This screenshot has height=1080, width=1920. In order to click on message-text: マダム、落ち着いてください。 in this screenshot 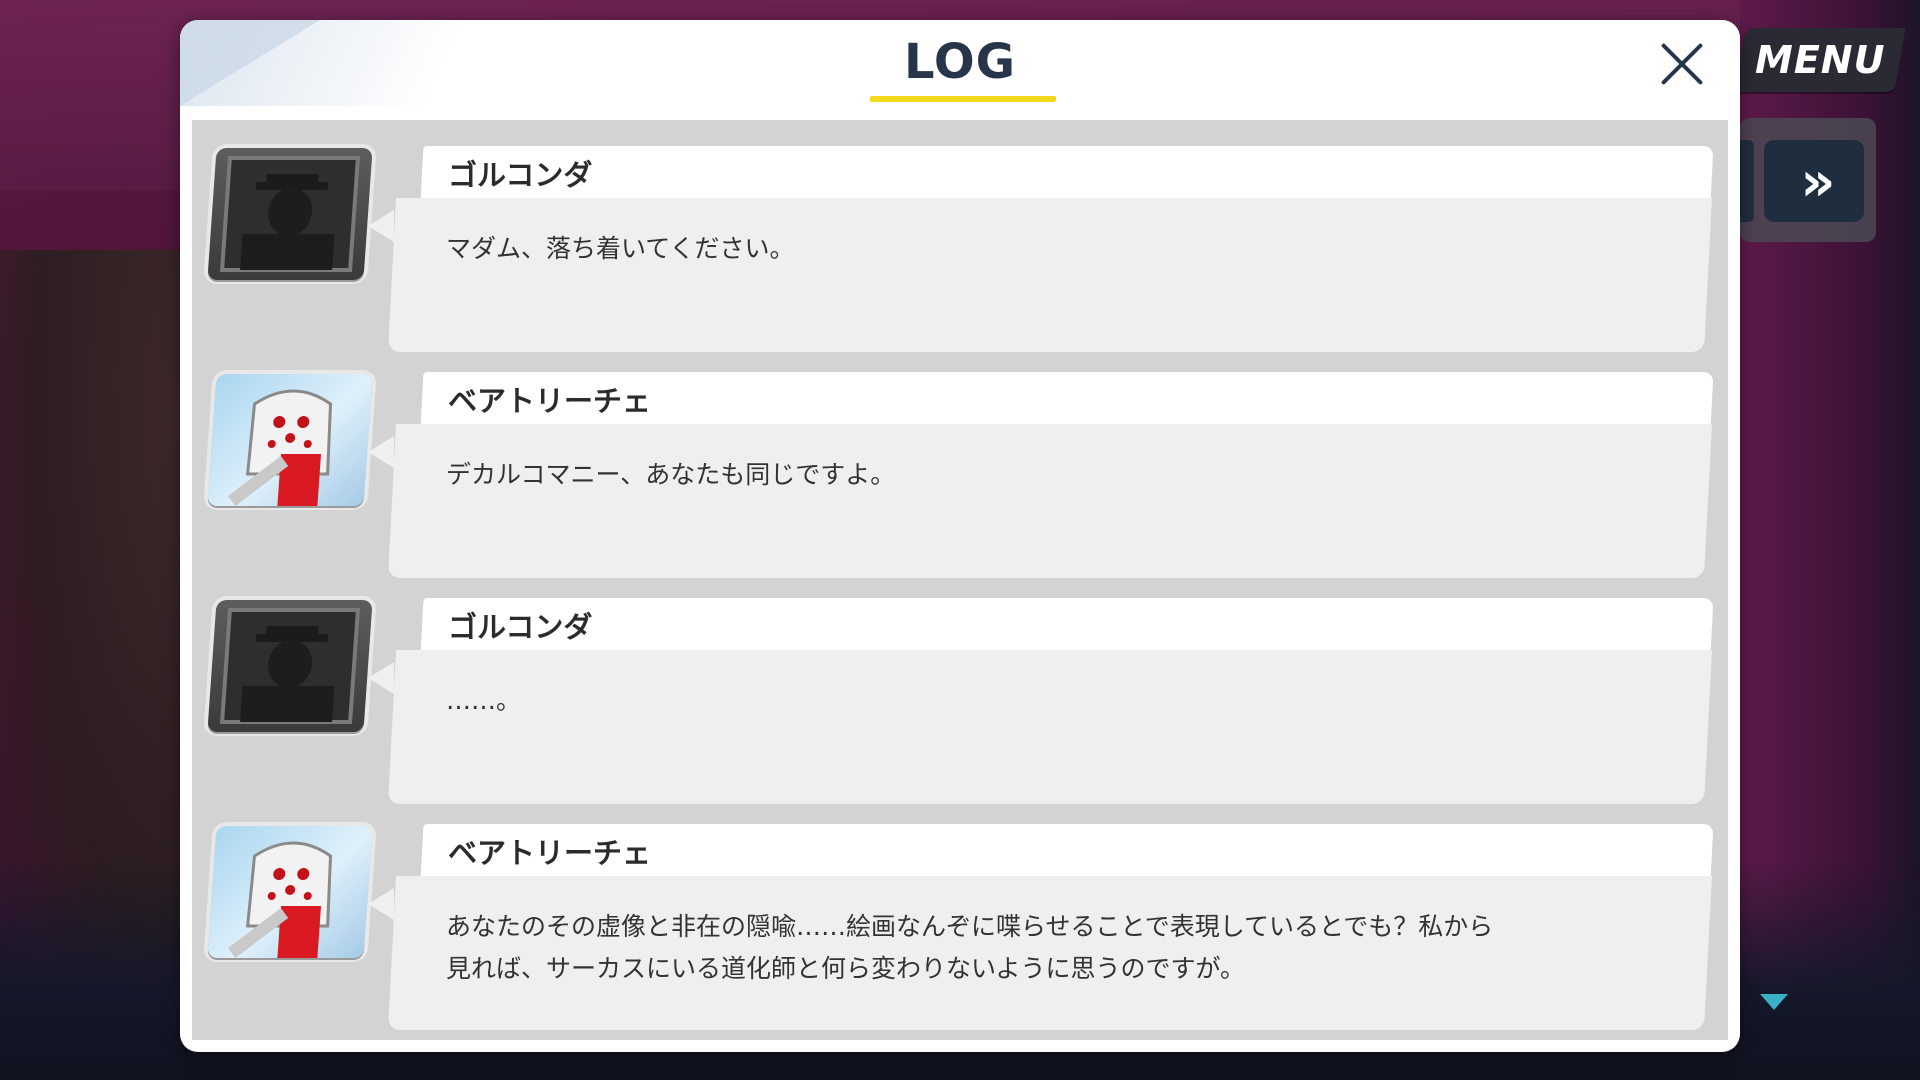, I will do `click(620, 248)`.